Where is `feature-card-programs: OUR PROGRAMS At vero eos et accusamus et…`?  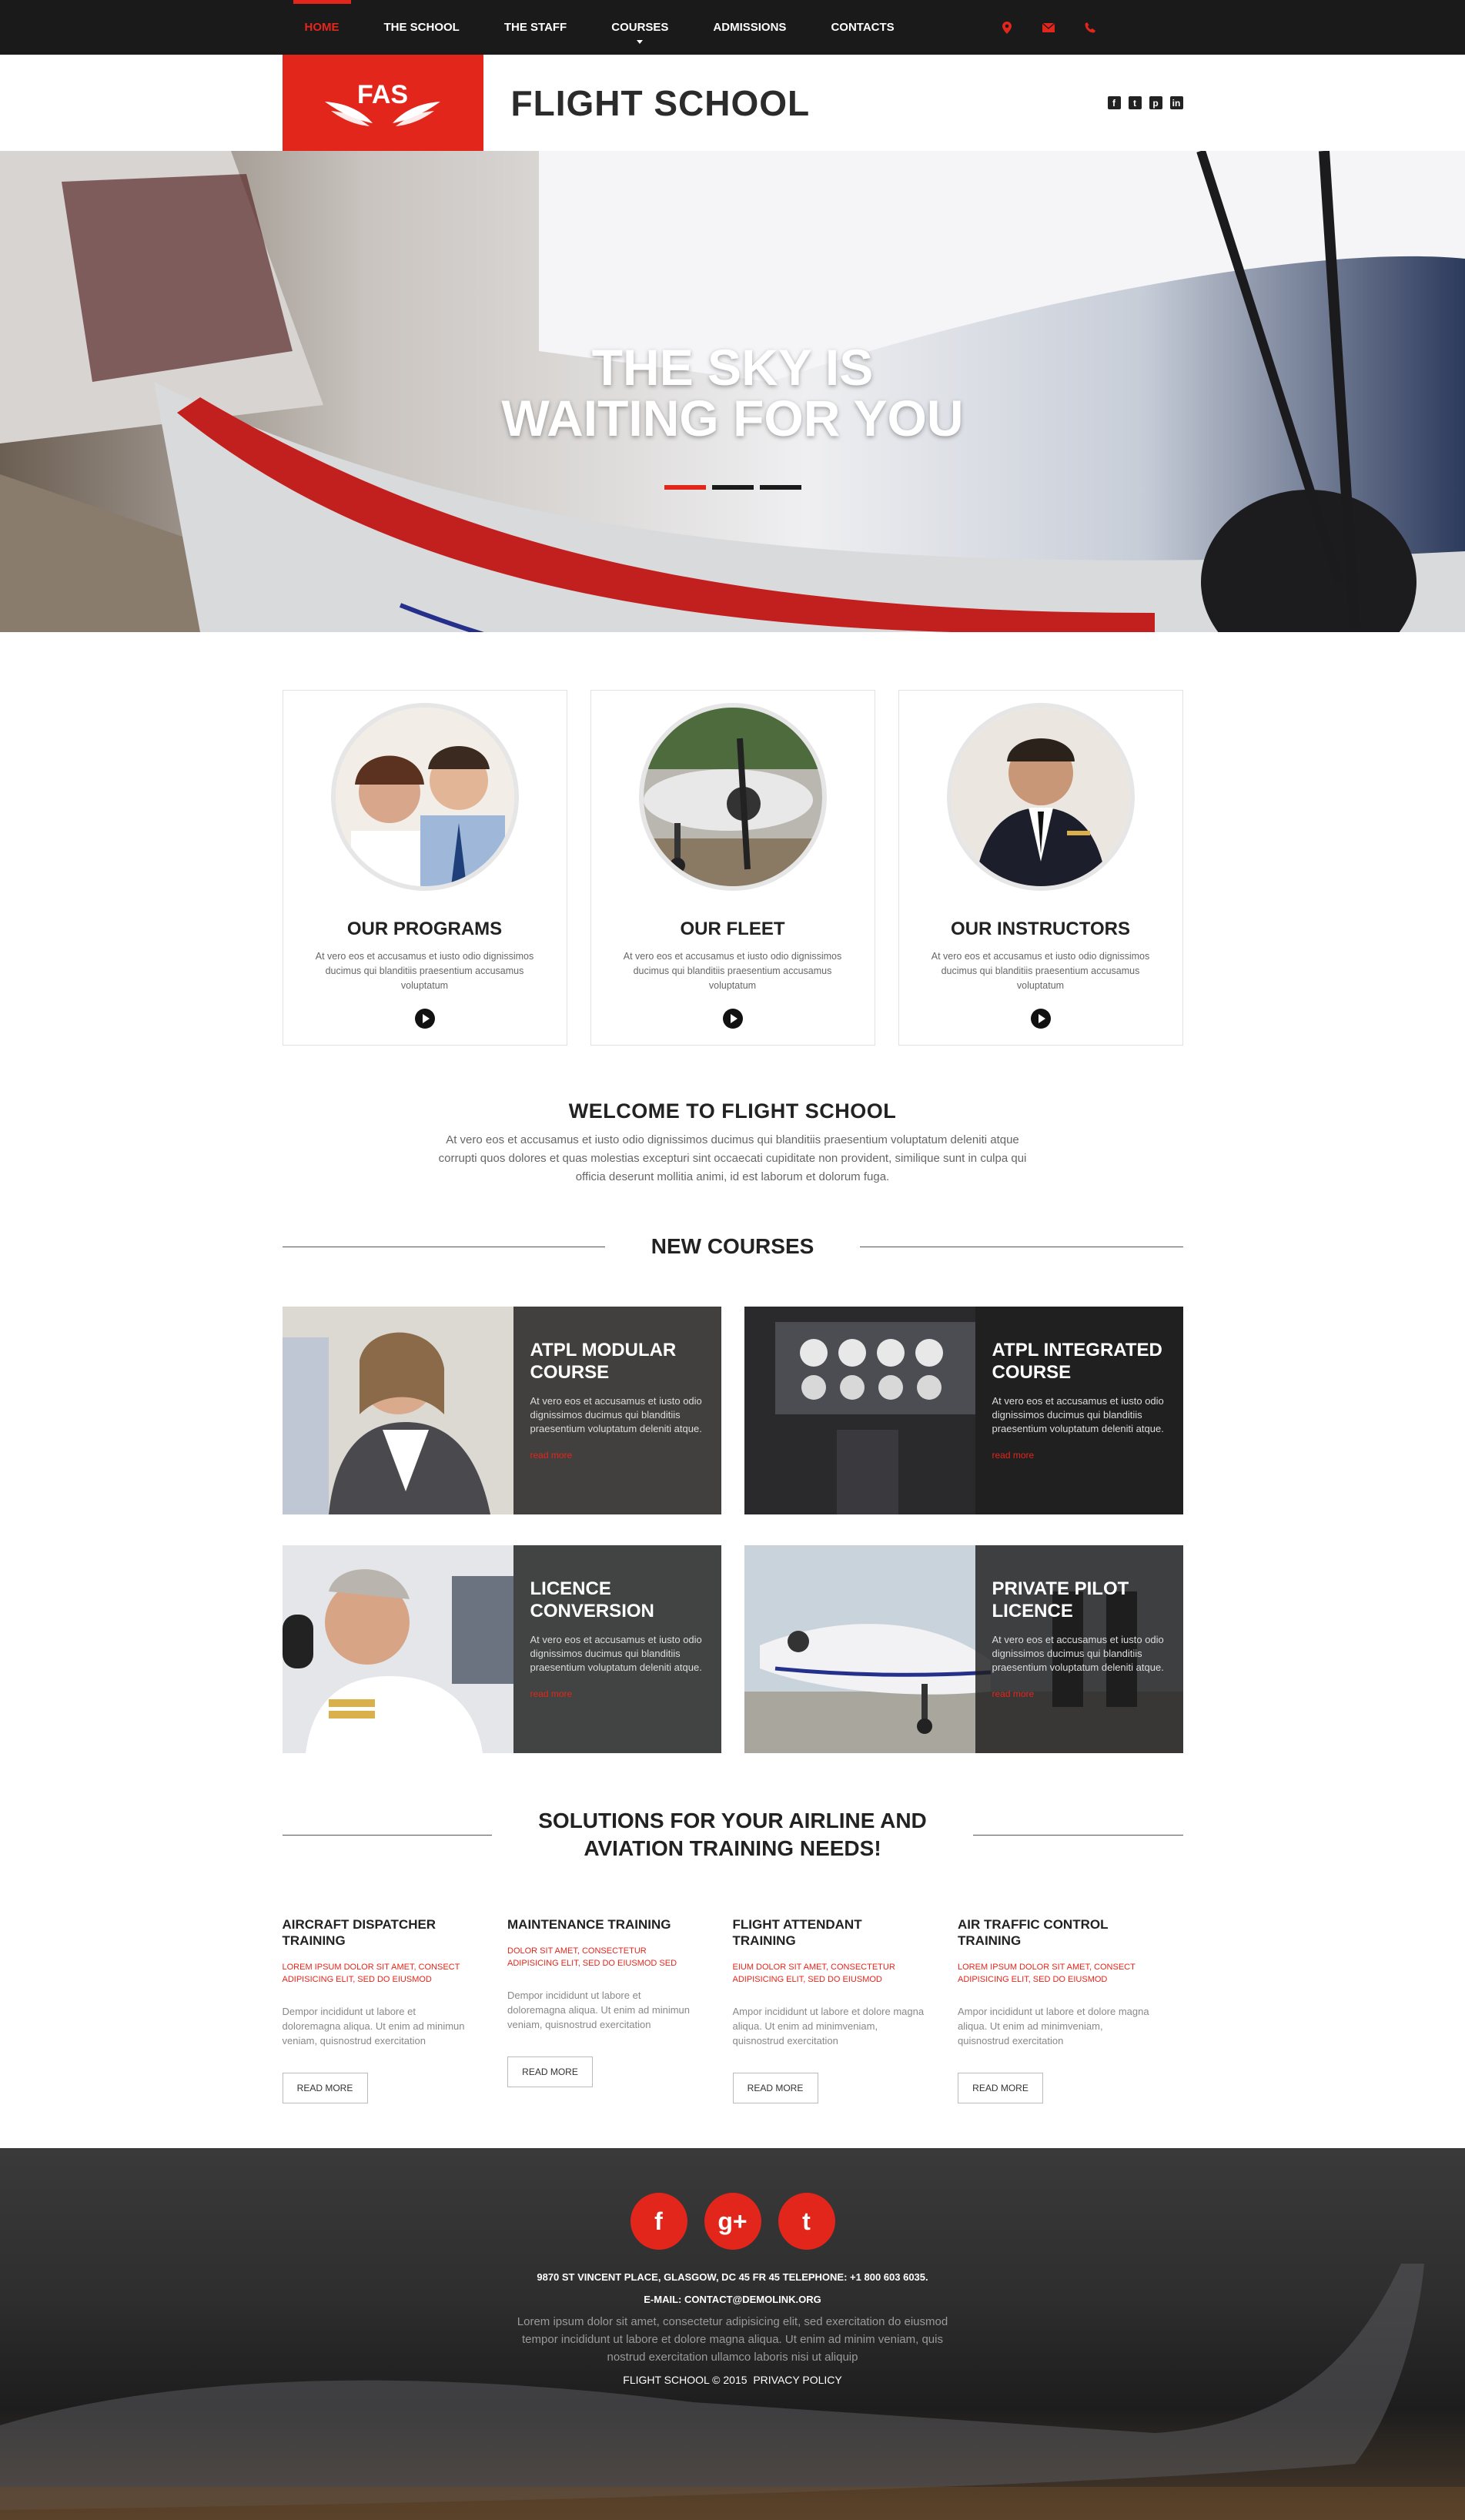 feature-card-programs: OUR PROGRAMS At vero eos et accusamus et… is located at coordinates (424, 868).